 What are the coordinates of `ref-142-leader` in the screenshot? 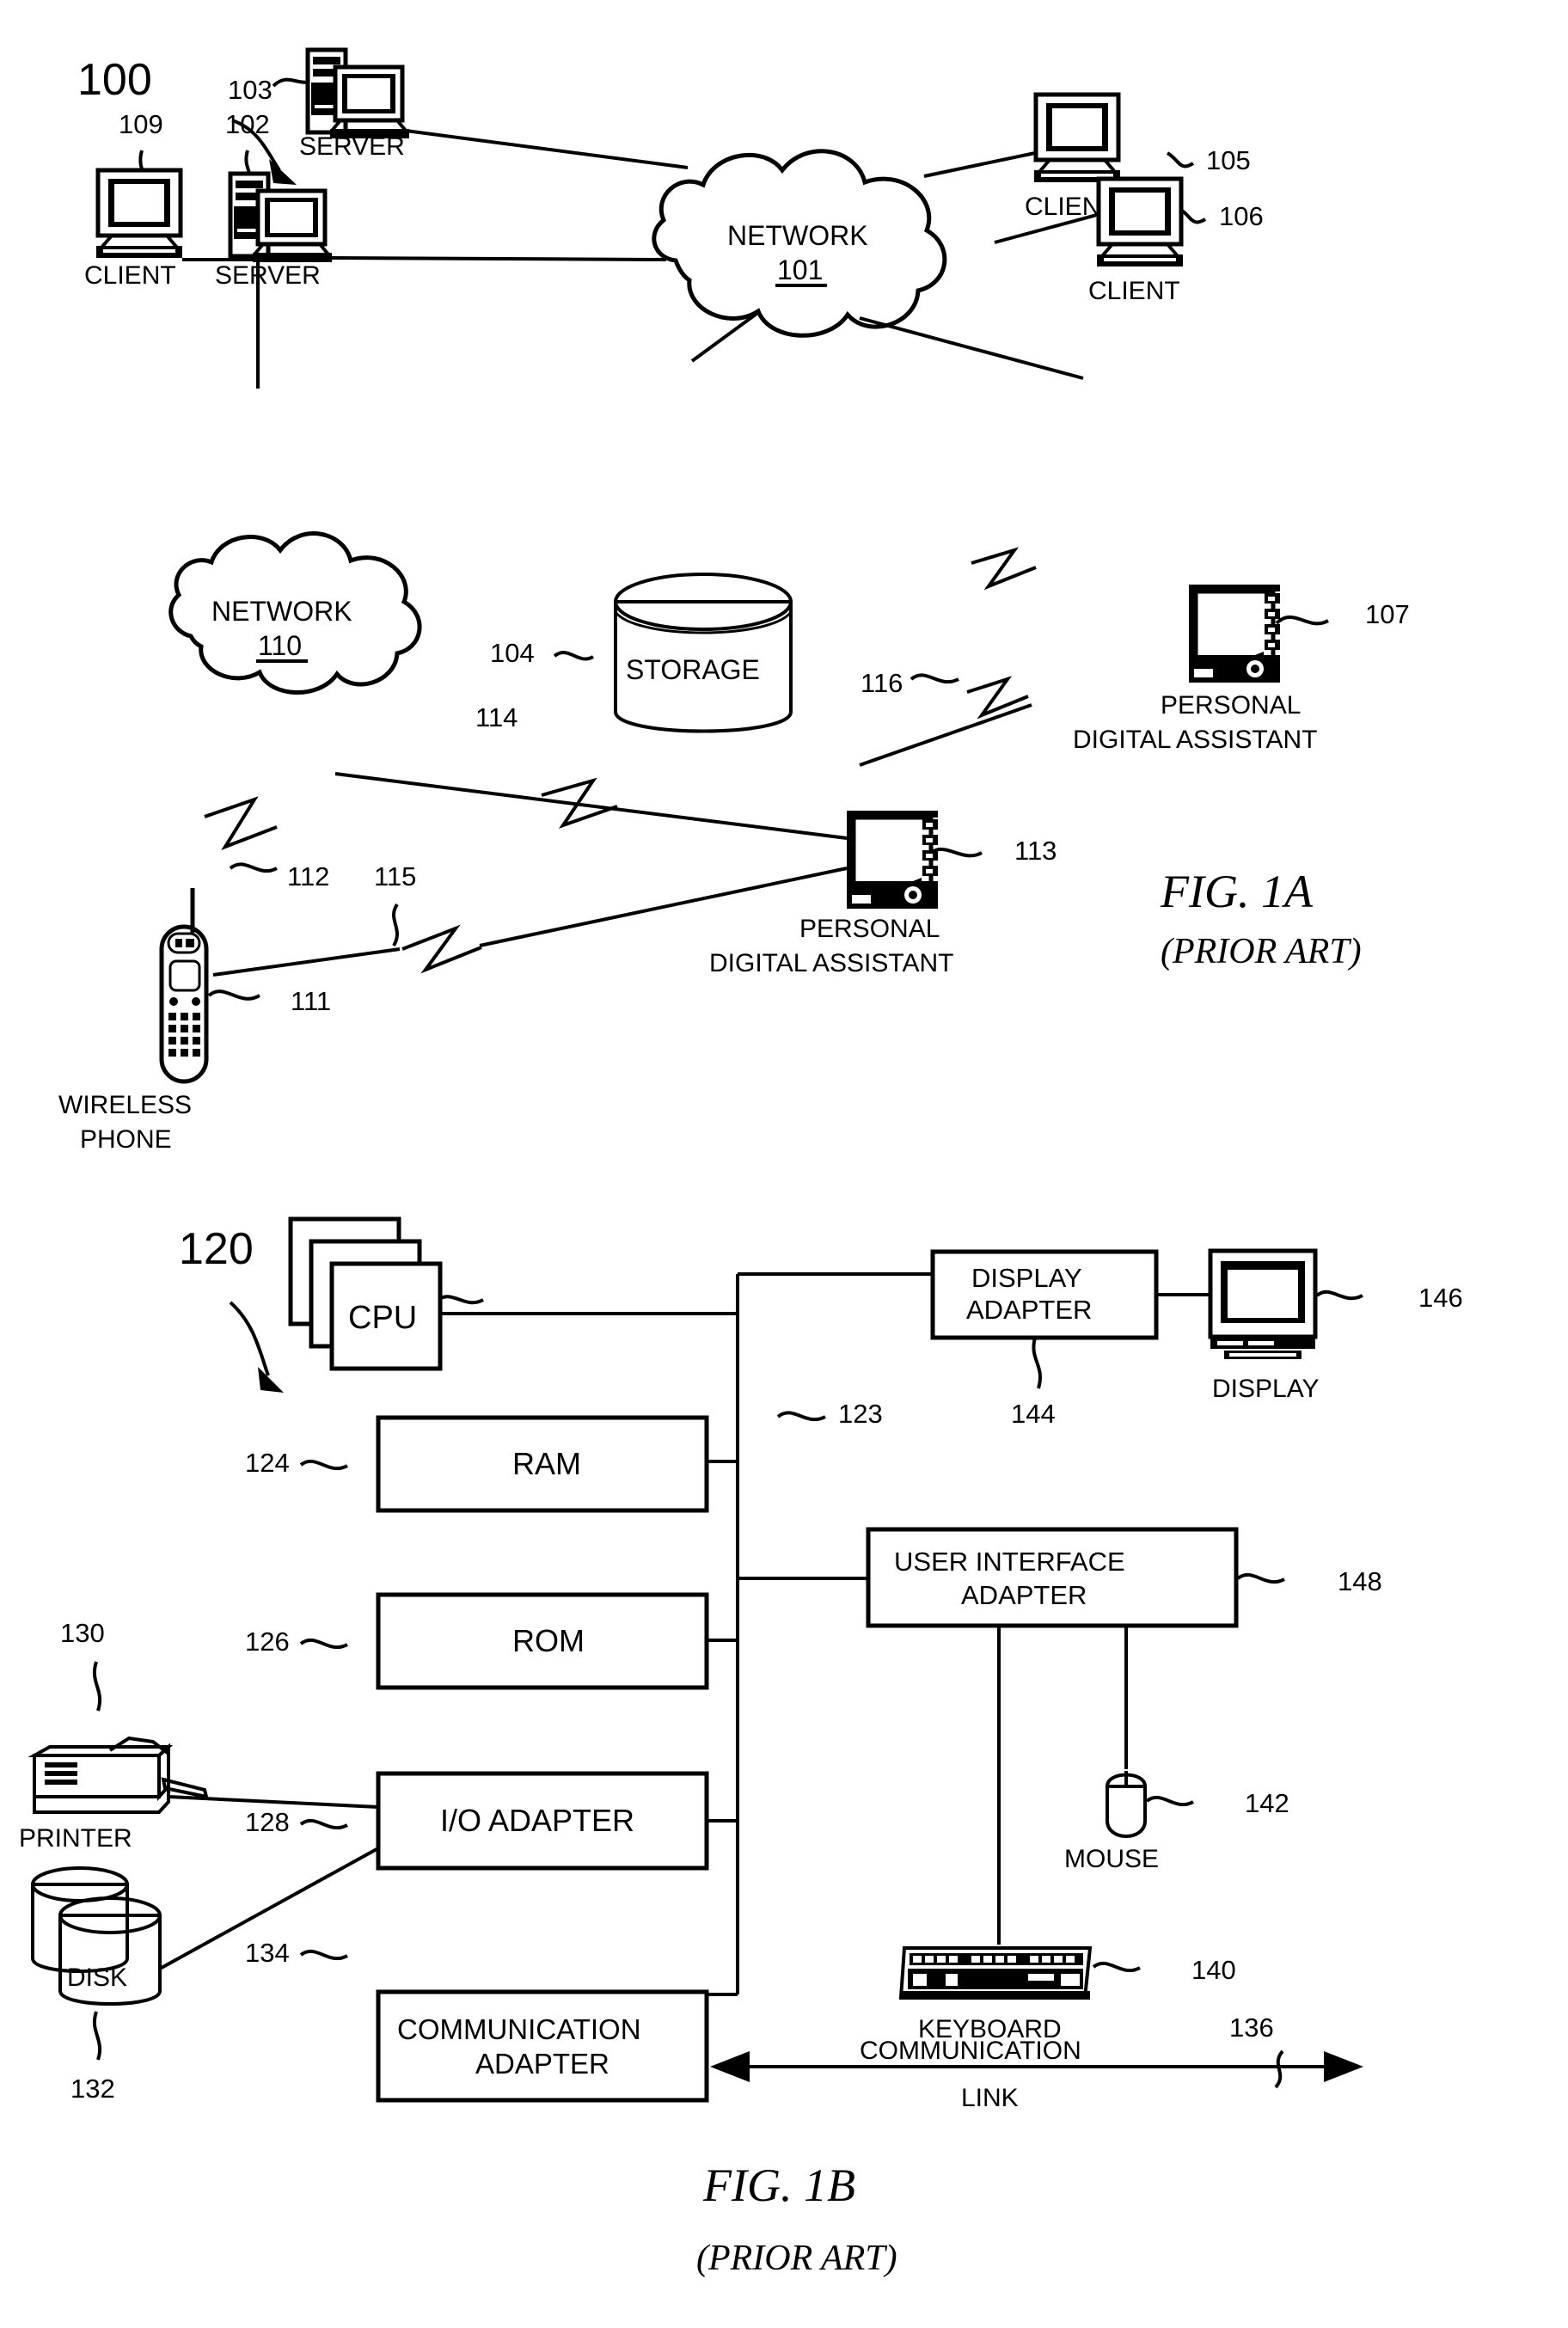 It's located at (1169, 1801).